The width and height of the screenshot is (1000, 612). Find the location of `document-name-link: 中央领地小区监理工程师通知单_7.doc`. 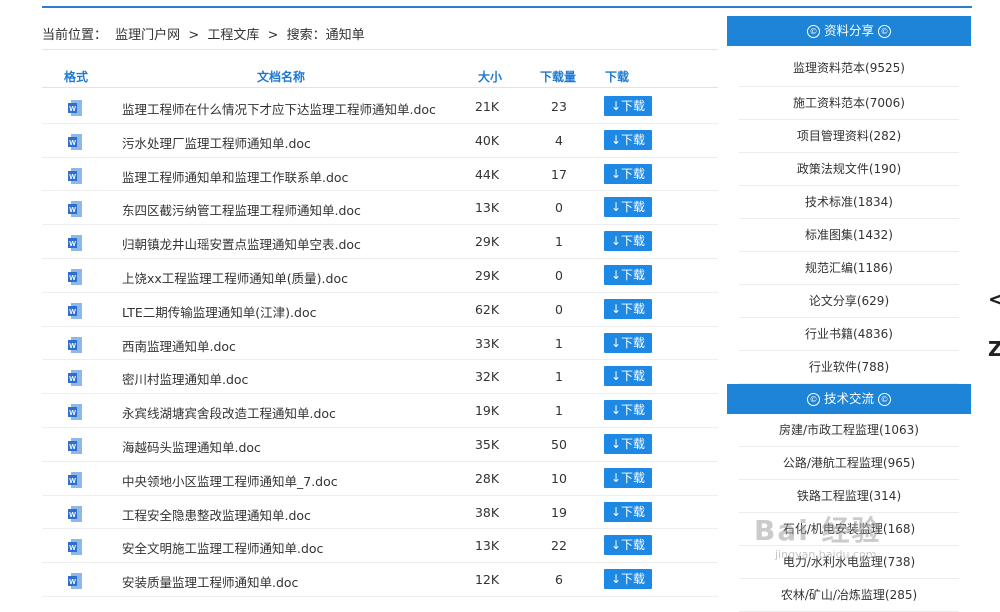

document-name-link: 中央领地小区监理工程师通知单_7.doc is located at coordinates (230, 480).